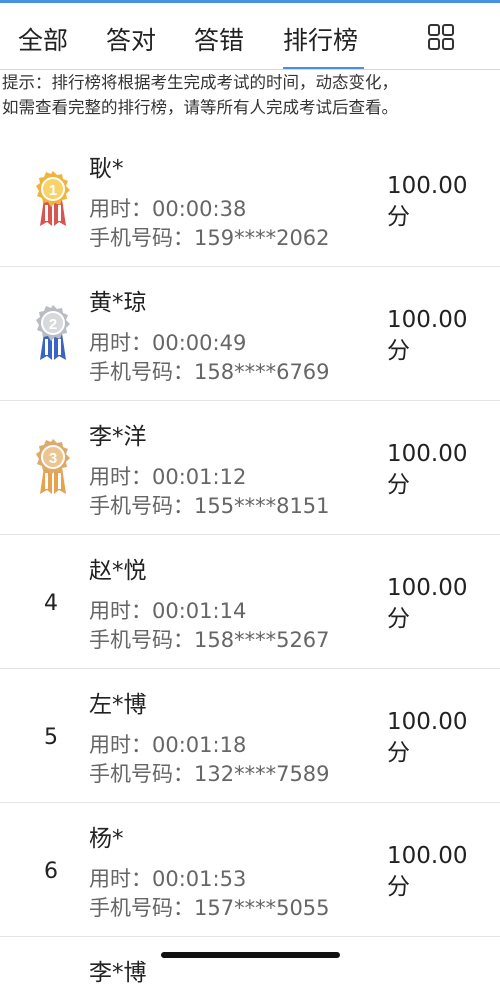 The height and width of the screenshot is (997, 500). Describe the element at coordinates (106, 169) in the screenshot. I see `user-name: 耿*` at that location.